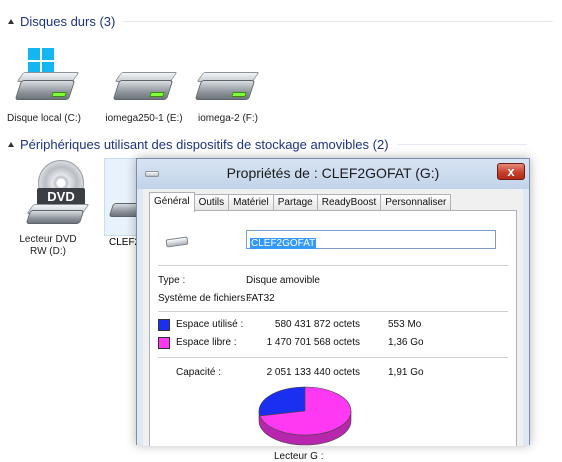  What do you see at coordinates (405, 324) in the screenshot?
I see `used-space-size: 553 Mo` at bounding box center [405, 324].